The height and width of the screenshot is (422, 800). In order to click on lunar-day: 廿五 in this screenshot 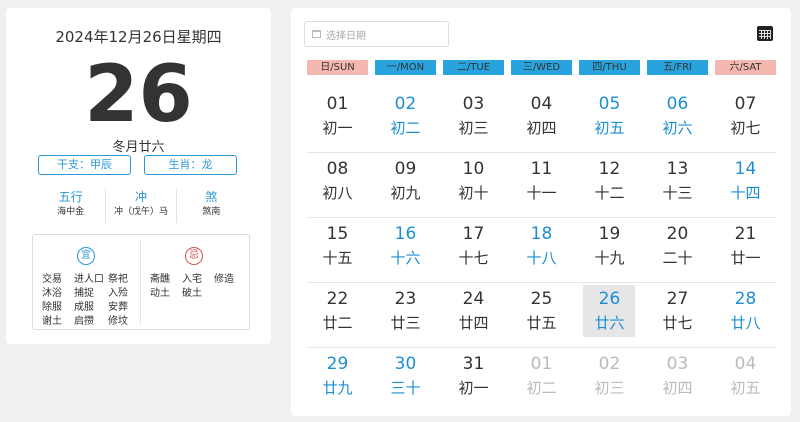, I will do `click(541, 323)`.